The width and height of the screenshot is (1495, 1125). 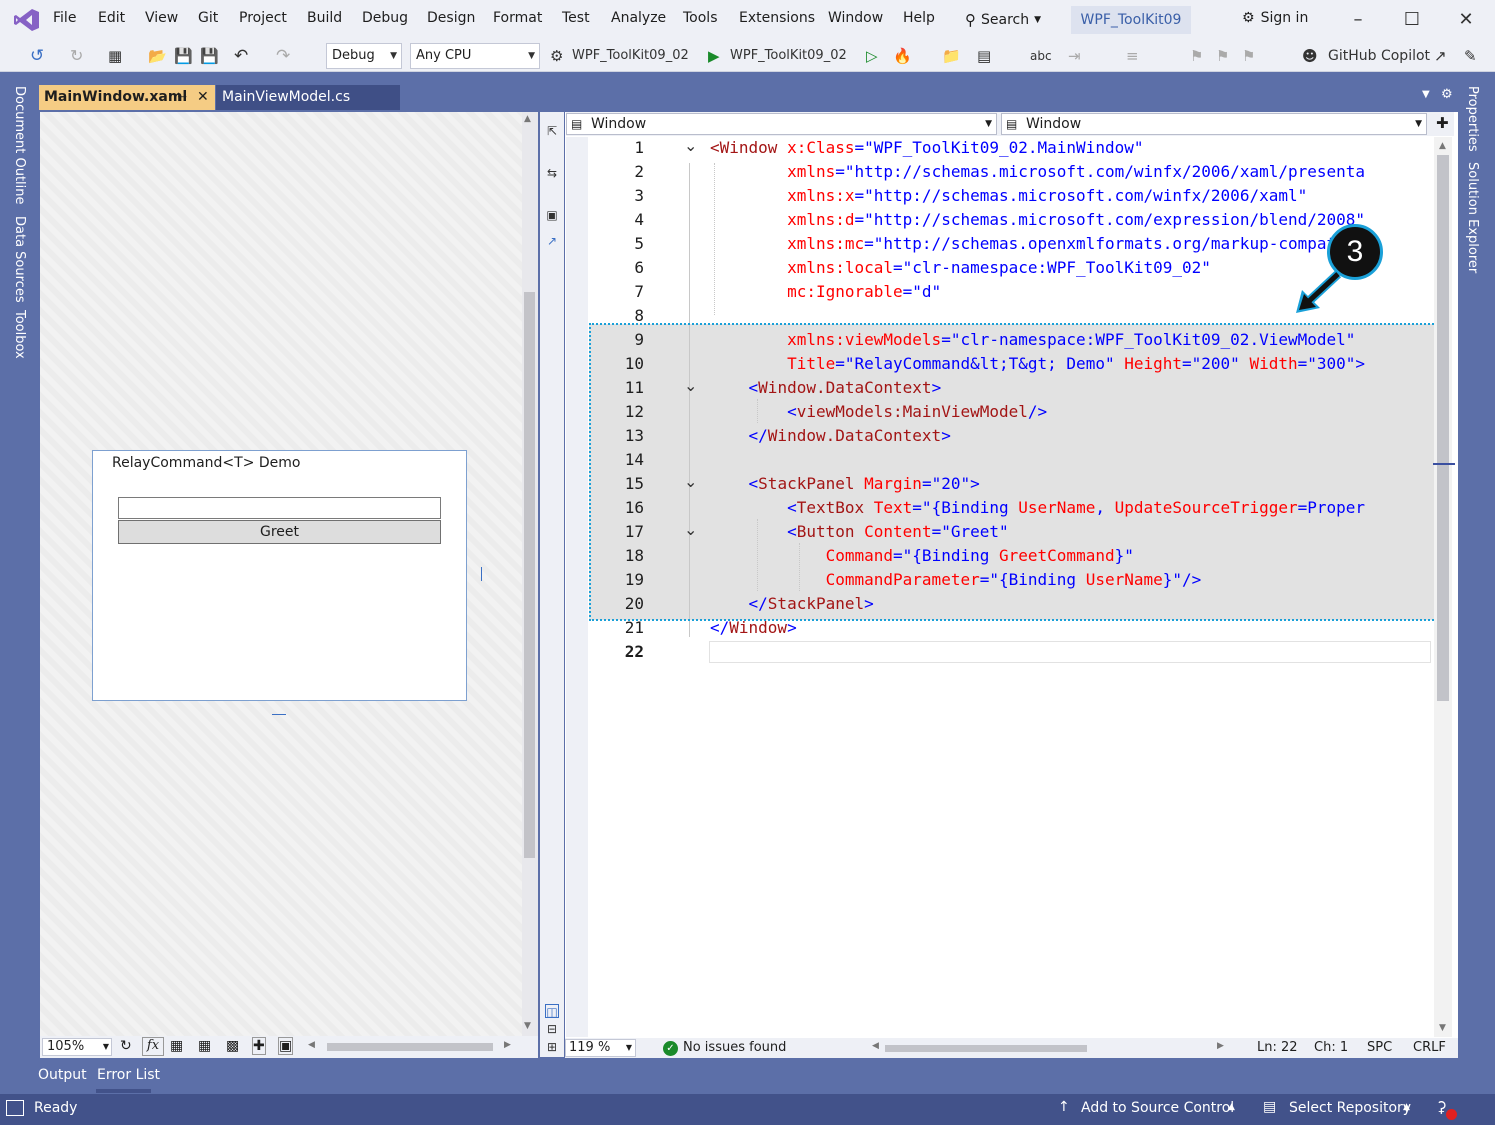 I want to click on back-icon: ↺, so click(x=37, y=56).